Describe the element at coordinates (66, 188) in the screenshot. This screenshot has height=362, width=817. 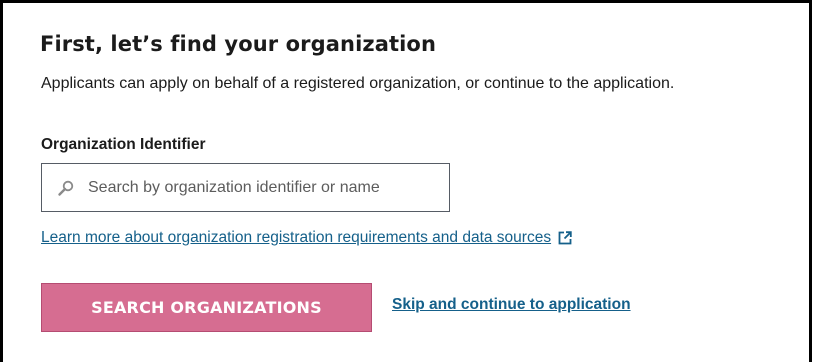
I see `search-icon` at that location.